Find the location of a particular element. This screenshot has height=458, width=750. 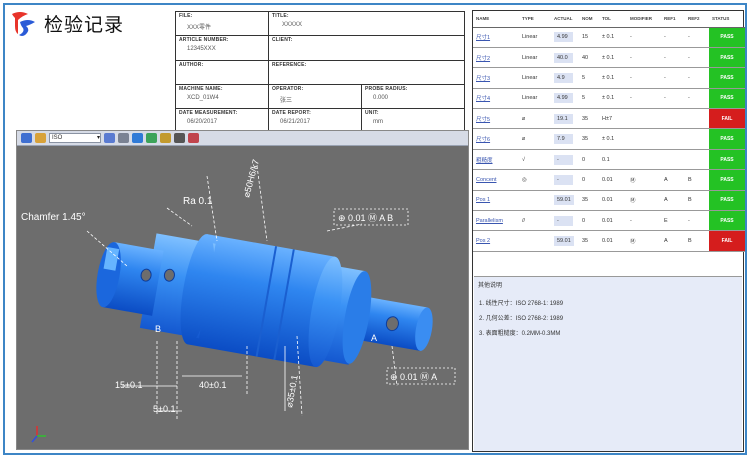

column-header-tol: TOL is located at coordinates (613, 19).